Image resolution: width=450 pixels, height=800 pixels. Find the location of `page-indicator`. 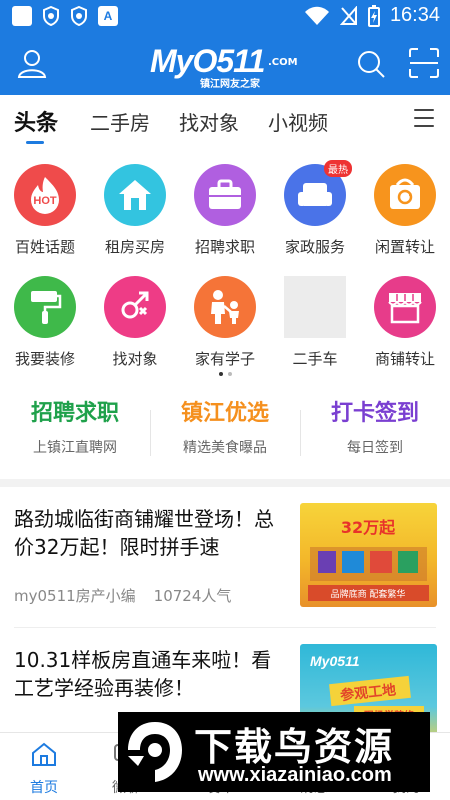

page-indicator is located at coordinates (225, 374).